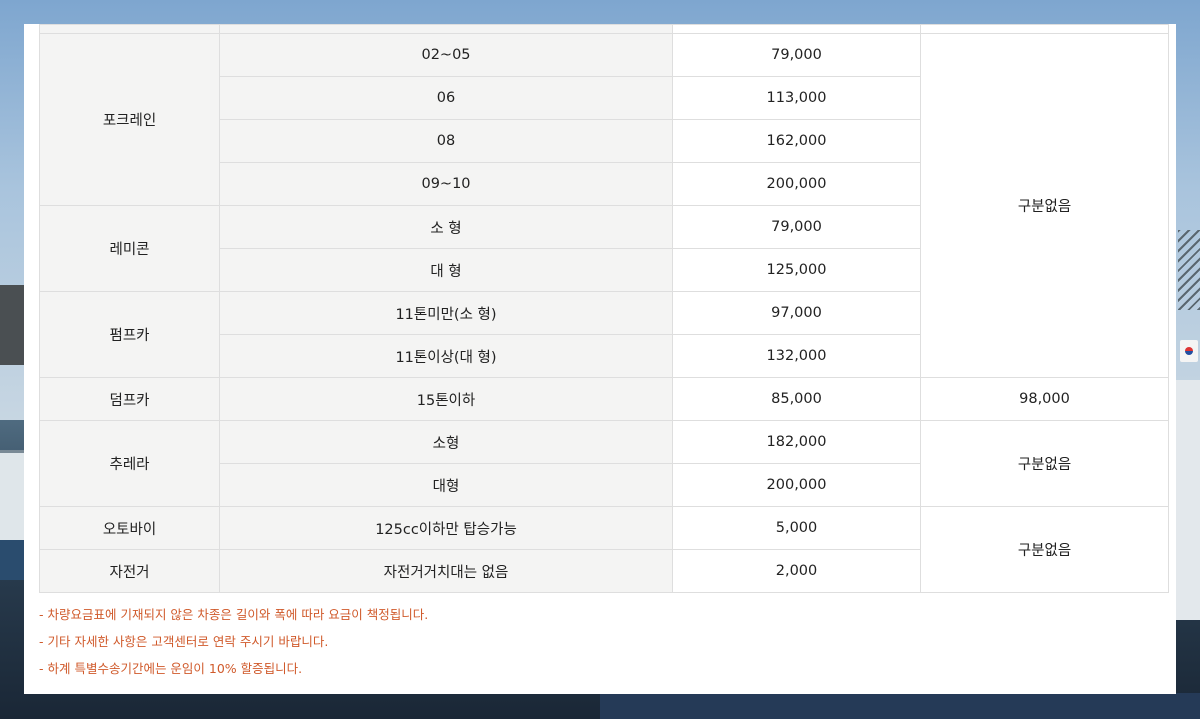 The image size is (1200, 719). What do you see at coordinates (171, 668) in the screenshot?
I see `note-line: - 하계 특별수송기간에는 운임이 10% 할증됩니다.` at bounding box center [171, 668].